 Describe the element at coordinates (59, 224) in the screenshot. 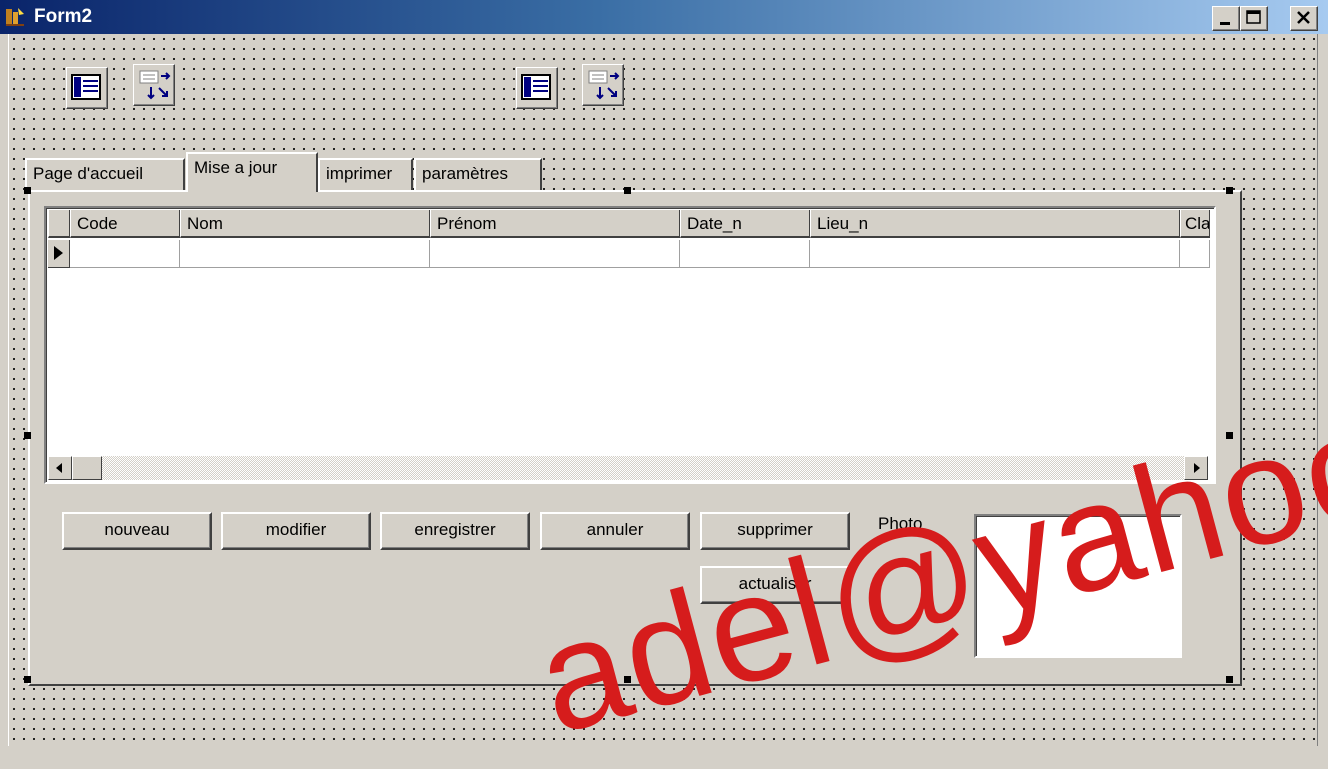

I see `grid-indicator-header` at that location.